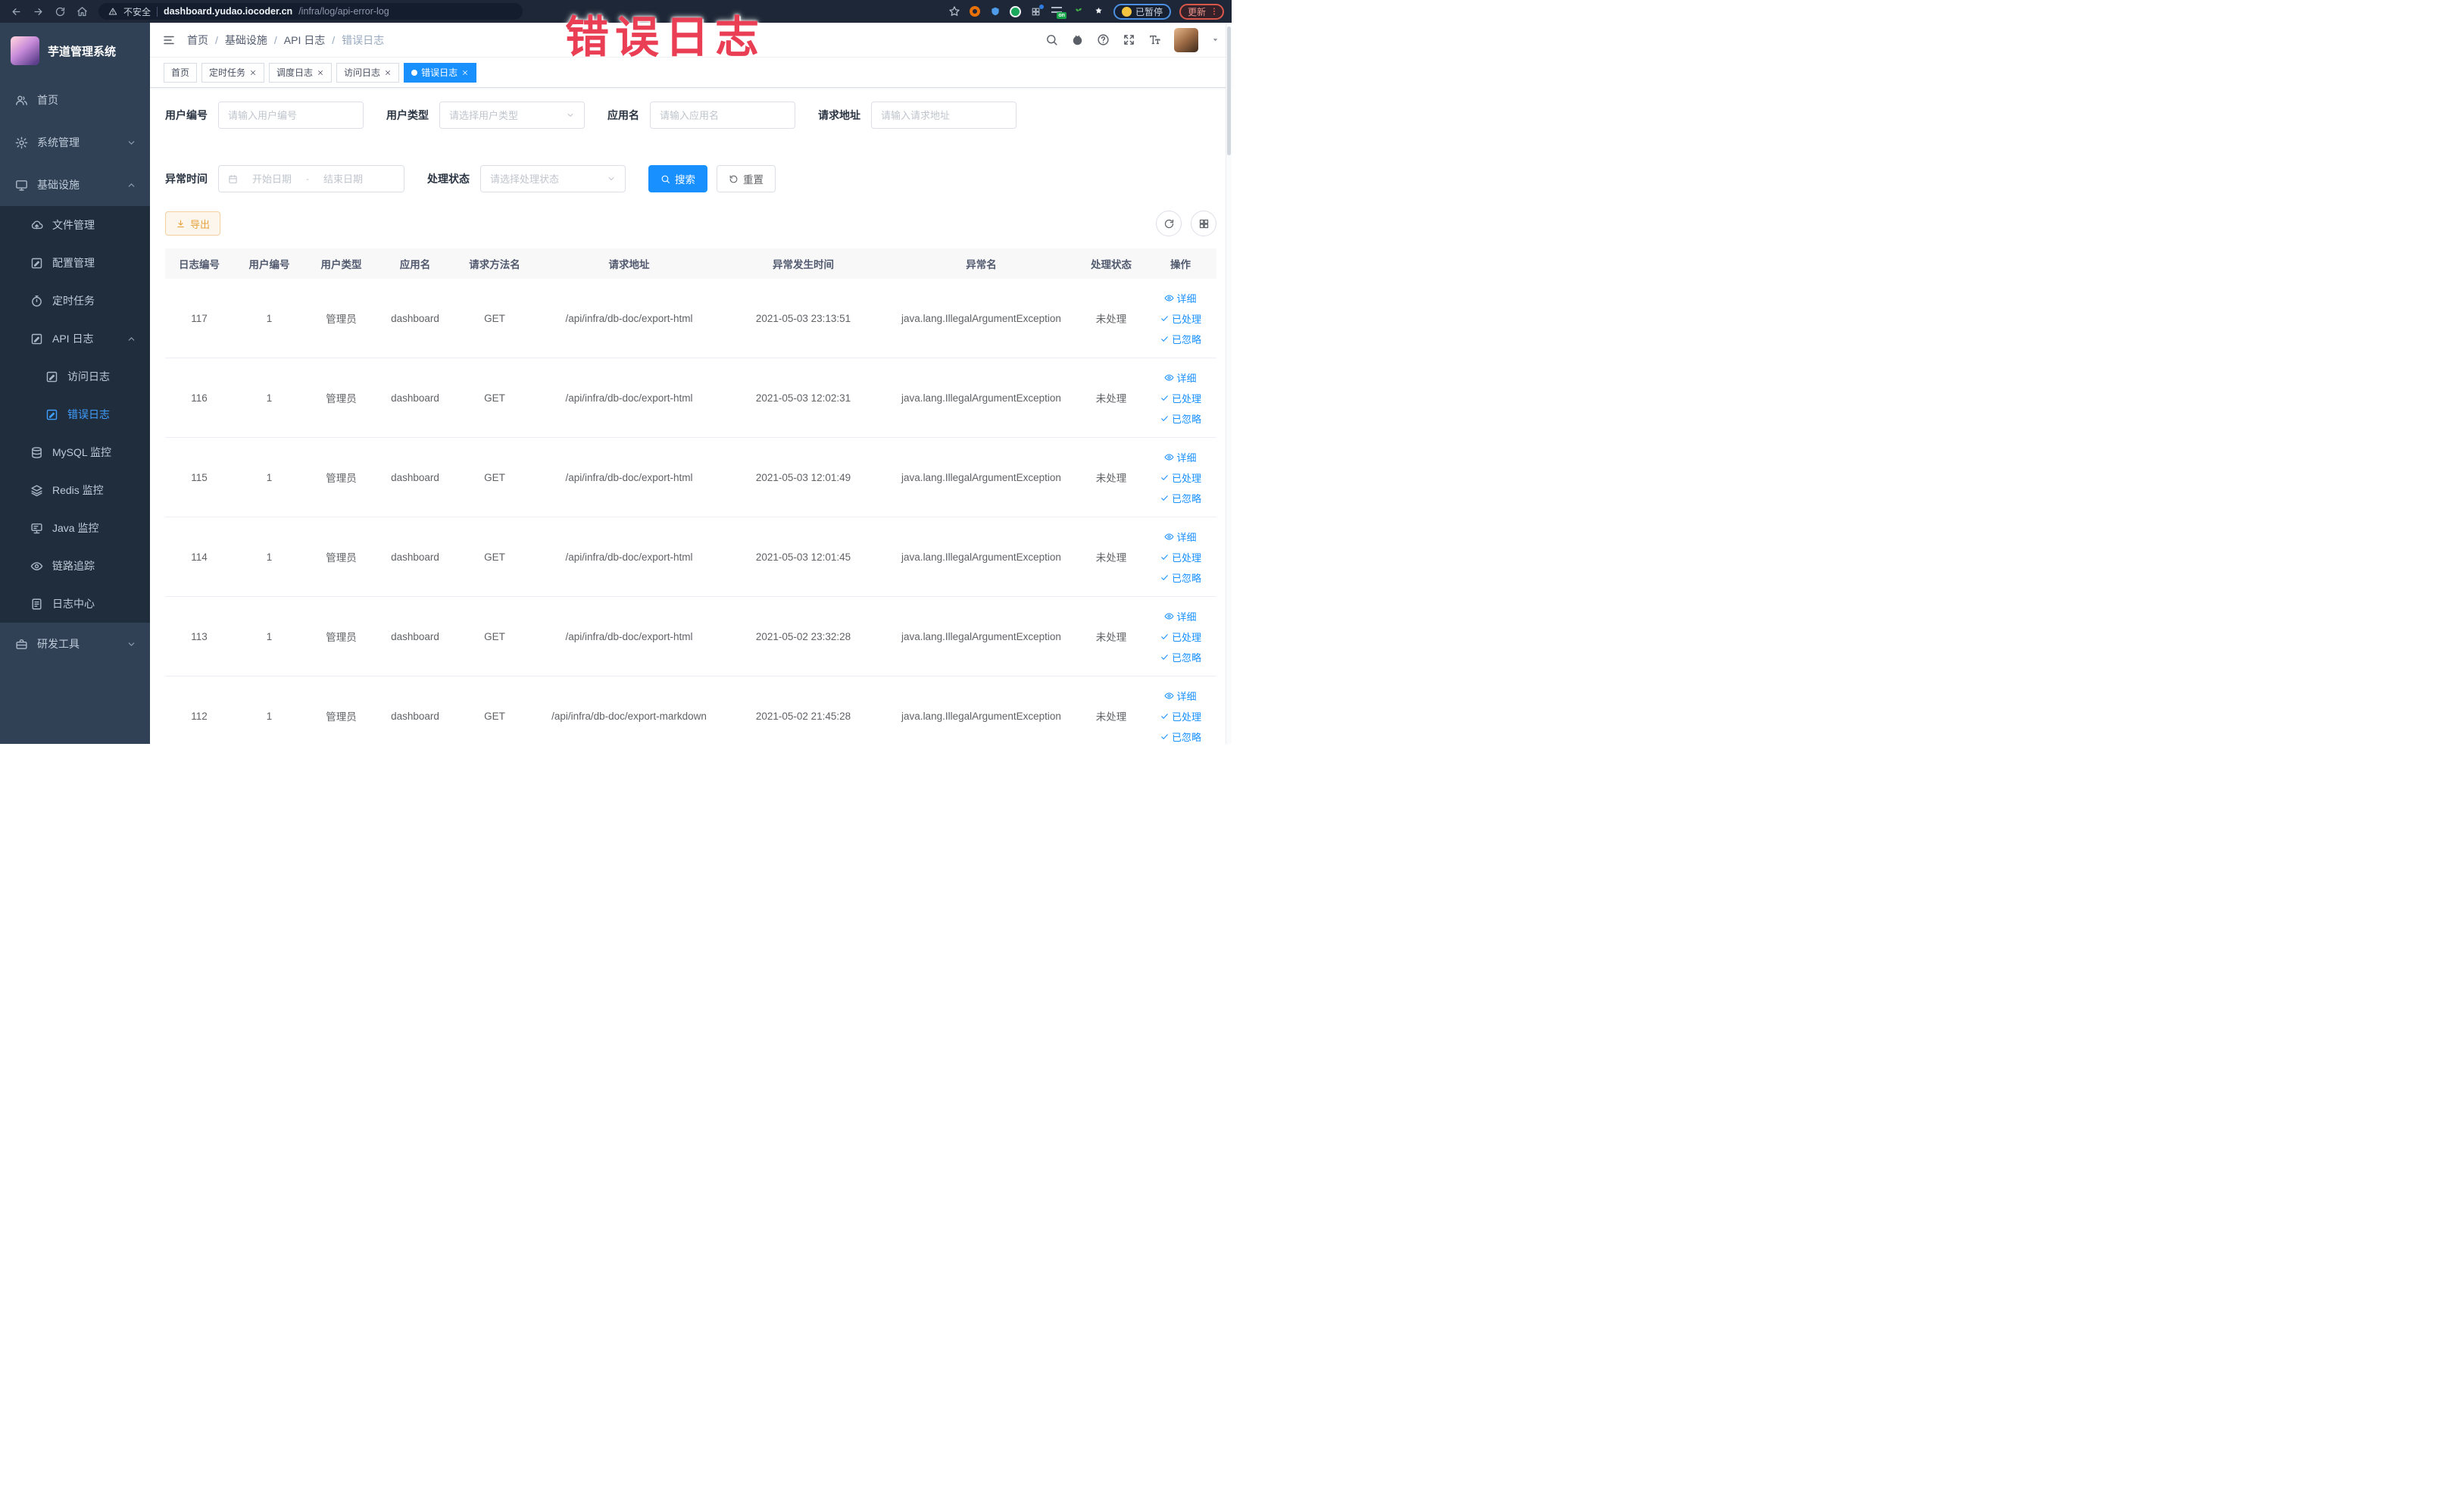 The height and width of the screenshot is (1487, 2464). Describe the element at coordinates (75, 604) in the screenshot. I see `sidebar-item-log-center: 日志中心` at that location.